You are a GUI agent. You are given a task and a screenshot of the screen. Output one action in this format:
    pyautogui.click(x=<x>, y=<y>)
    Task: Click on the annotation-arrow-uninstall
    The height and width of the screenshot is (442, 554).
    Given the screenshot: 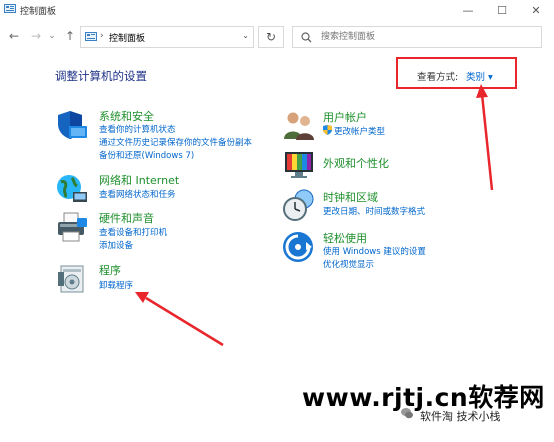 What is the action you would take?
    pyautogui.click(x=179, y=319)
    